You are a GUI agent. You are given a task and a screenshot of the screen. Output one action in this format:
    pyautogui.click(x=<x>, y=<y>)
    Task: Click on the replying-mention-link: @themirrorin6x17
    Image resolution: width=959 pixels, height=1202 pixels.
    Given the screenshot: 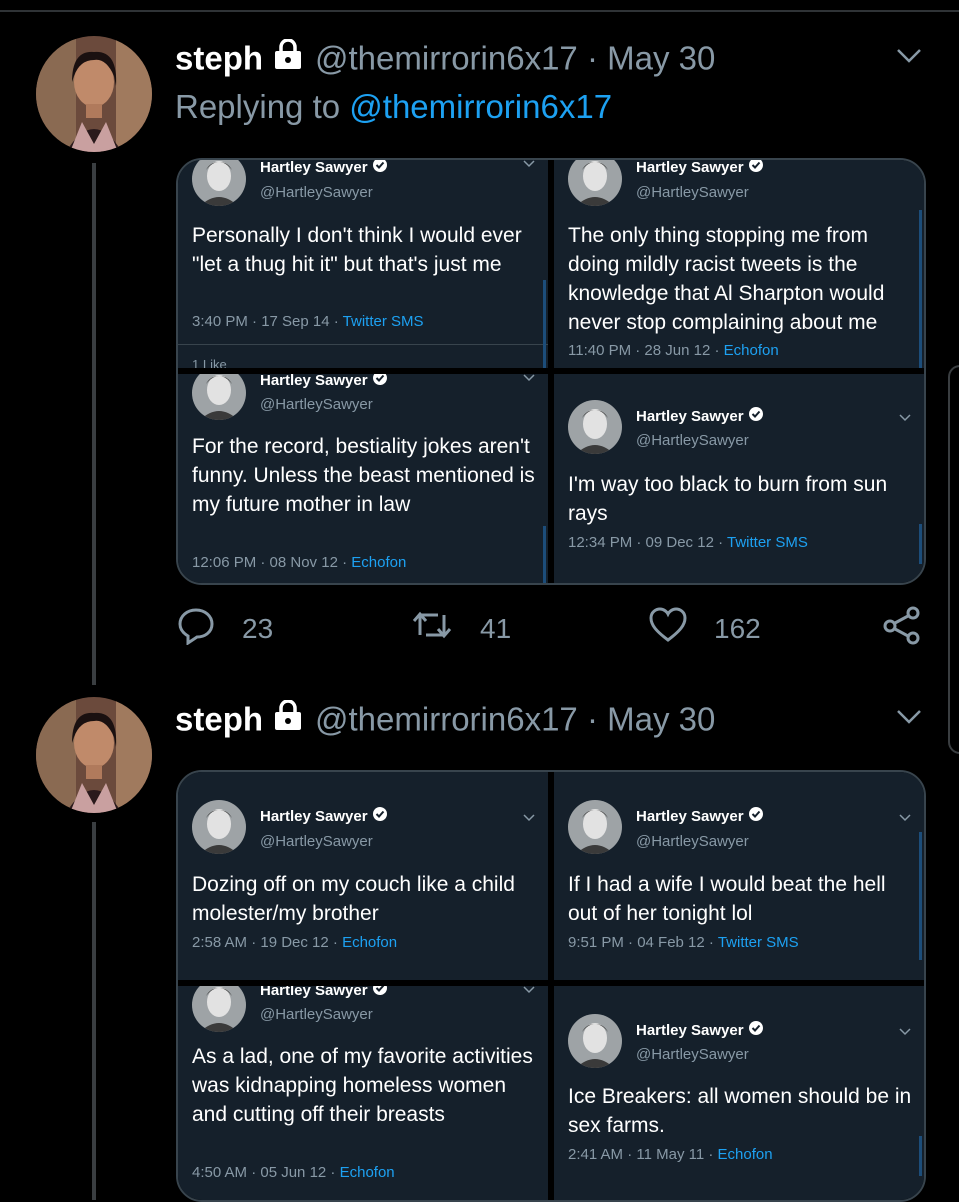 What is the action you would take?
    pyautogui.click(x=480, y=106)
    